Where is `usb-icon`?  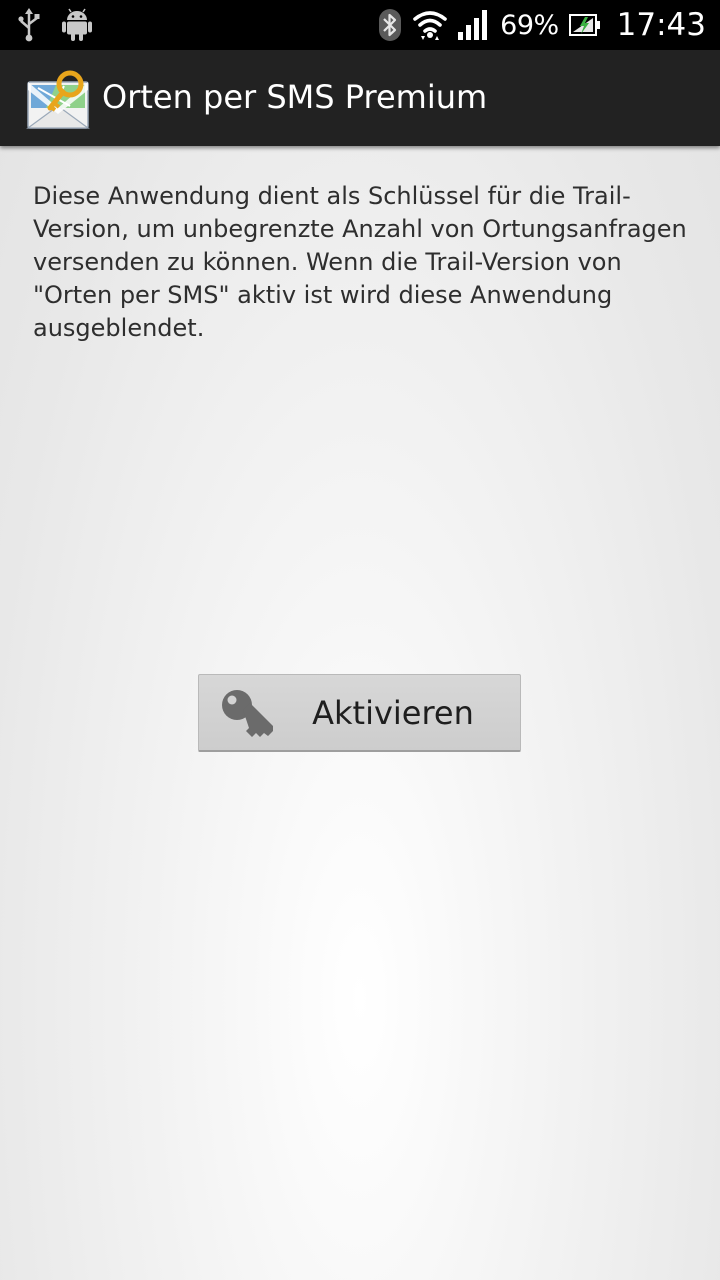 usb-icon is located at coordinates (29, 25).